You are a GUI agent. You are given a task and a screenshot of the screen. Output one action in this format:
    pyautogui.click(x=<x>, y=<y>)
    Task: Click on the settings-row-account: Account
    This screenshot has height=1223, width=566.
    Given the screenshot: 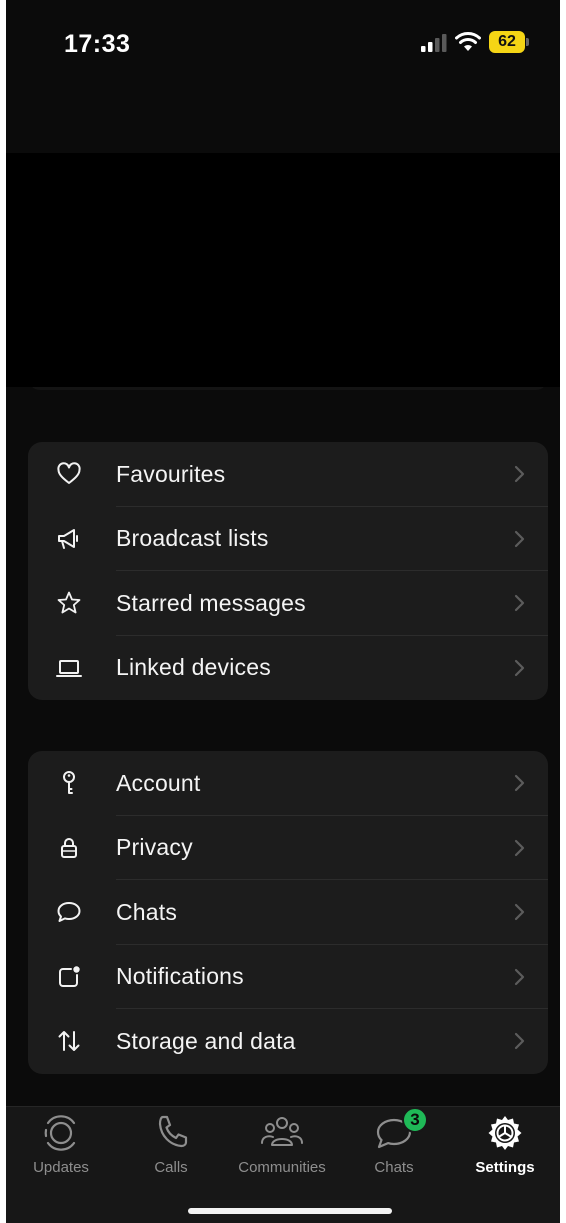 What is the action you would take?
    pyautogui.click(x=288, y=783)
    